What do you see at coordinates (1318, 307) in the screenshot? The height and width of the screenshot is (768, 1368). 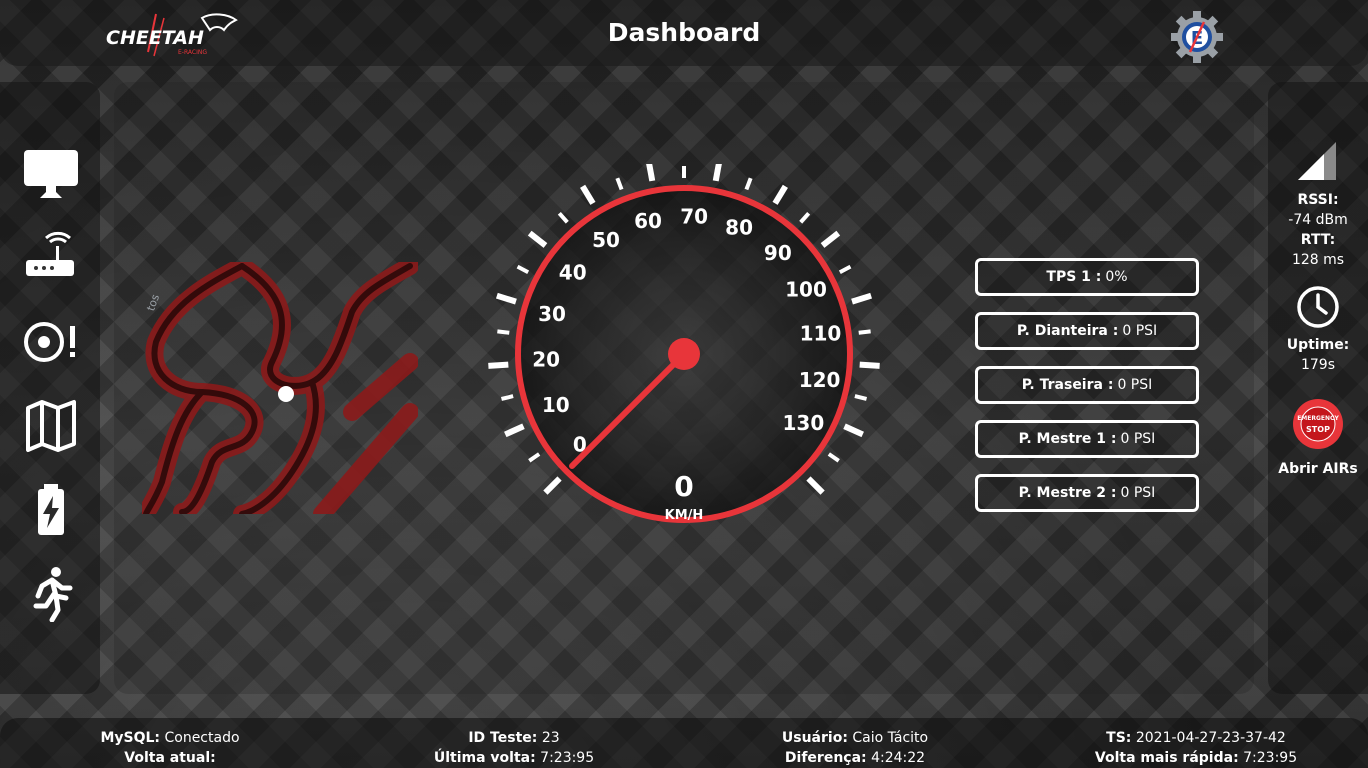 I see `clock-icon` at bounding box center [1318, 307].